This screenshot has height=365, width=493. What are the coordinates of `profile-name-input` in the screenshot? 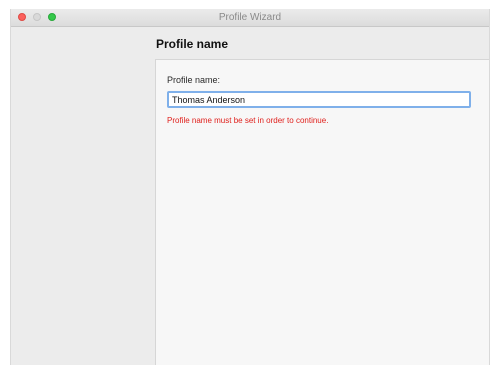 It's located at (319, 99).